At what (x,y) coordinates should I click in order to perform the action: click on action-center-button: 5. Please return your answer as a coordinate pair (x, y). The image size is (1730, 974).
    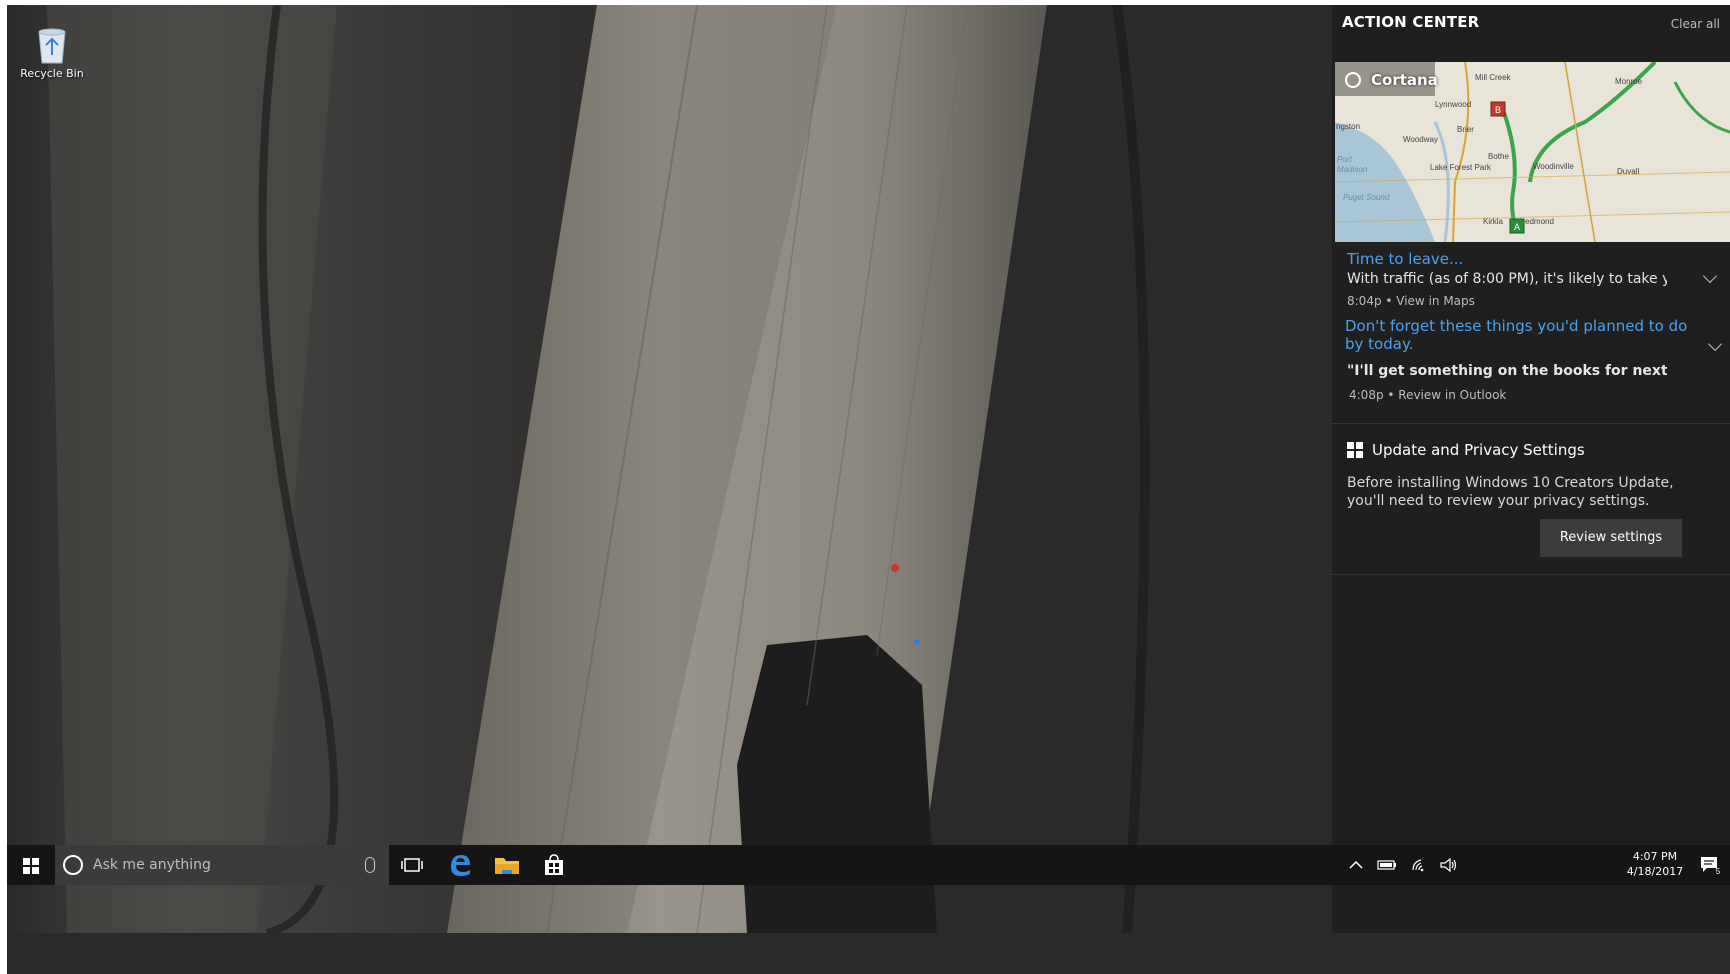
    Looking at the image, I should click on (1710, 865).